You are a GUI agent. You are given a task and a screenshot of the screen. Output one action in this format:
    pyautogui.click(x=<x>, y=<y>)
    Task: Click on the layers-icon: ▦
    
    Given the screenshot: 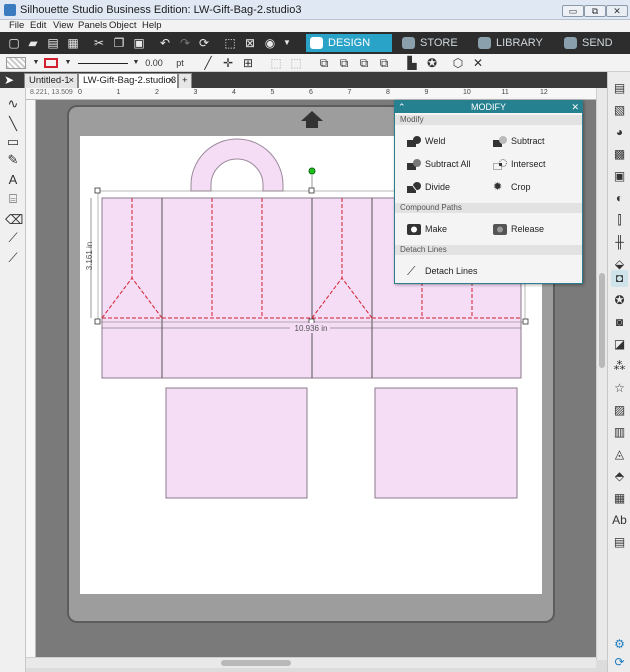 What is the action you would take?
    pyautogui.click(x=619, y=498)
    